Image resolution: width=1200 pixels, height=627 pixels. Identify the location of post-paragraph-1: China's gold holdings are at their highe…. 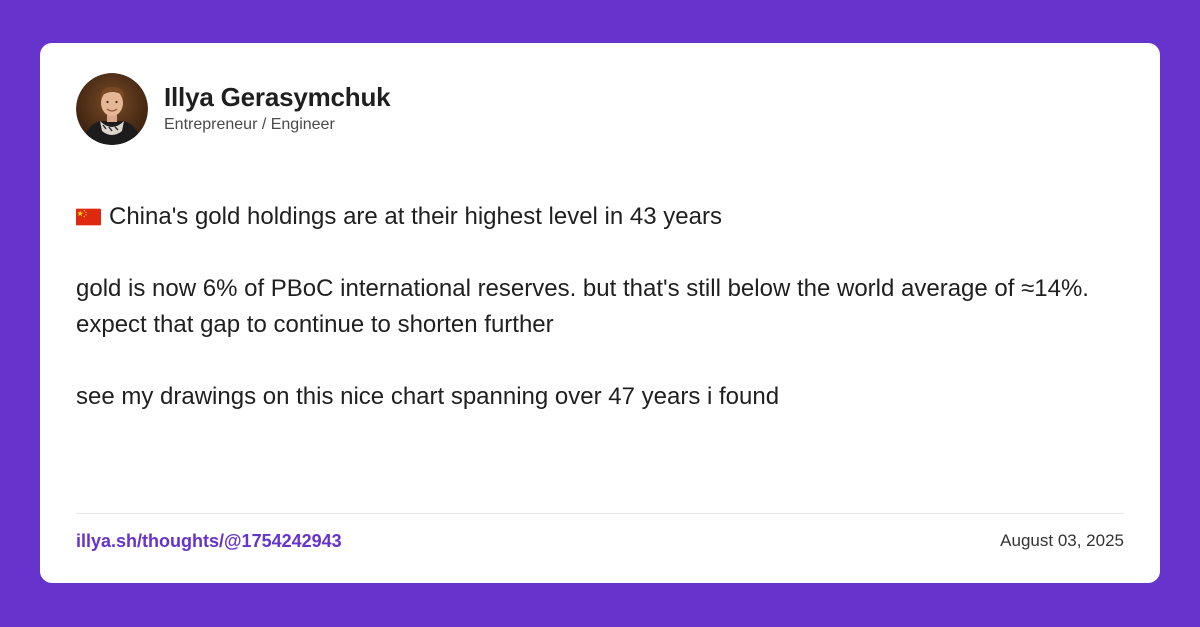
(606, 217).